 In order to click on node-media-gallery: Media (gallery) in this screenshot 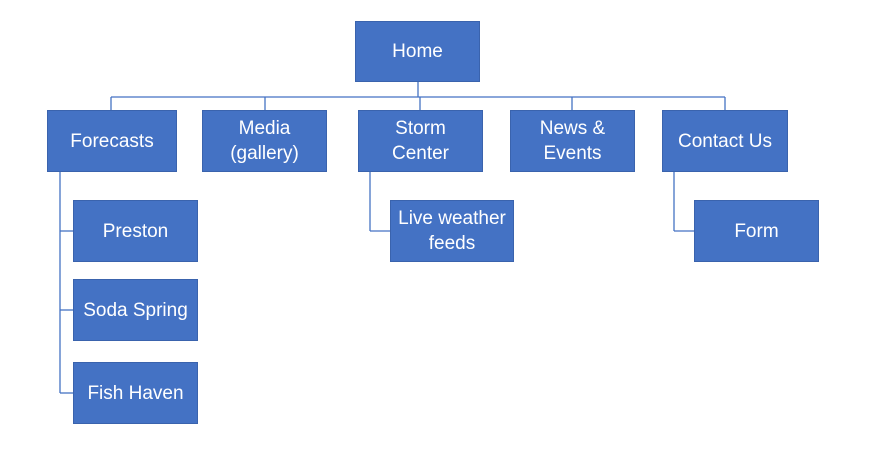, I will do `click(264, 141)`.